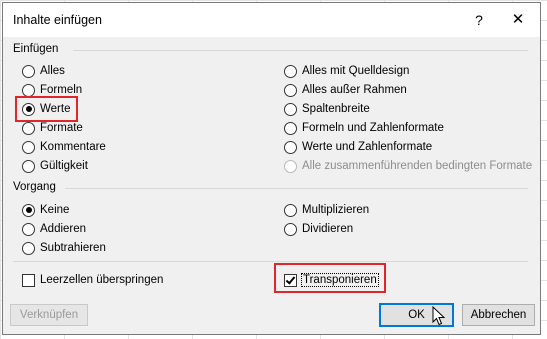  What do you see at coordinates (296, 188) in the screenshot?
I see `operation-group-divider` at bounding box center [296, 188].